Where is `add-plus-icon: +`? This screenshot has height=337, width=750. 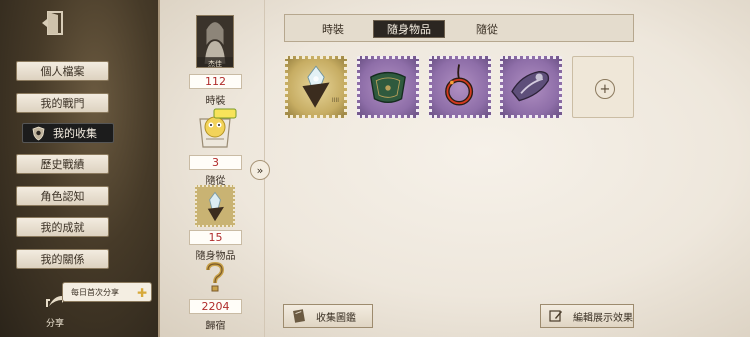
add-plus-icon: + is located at coordinates (605, 89).